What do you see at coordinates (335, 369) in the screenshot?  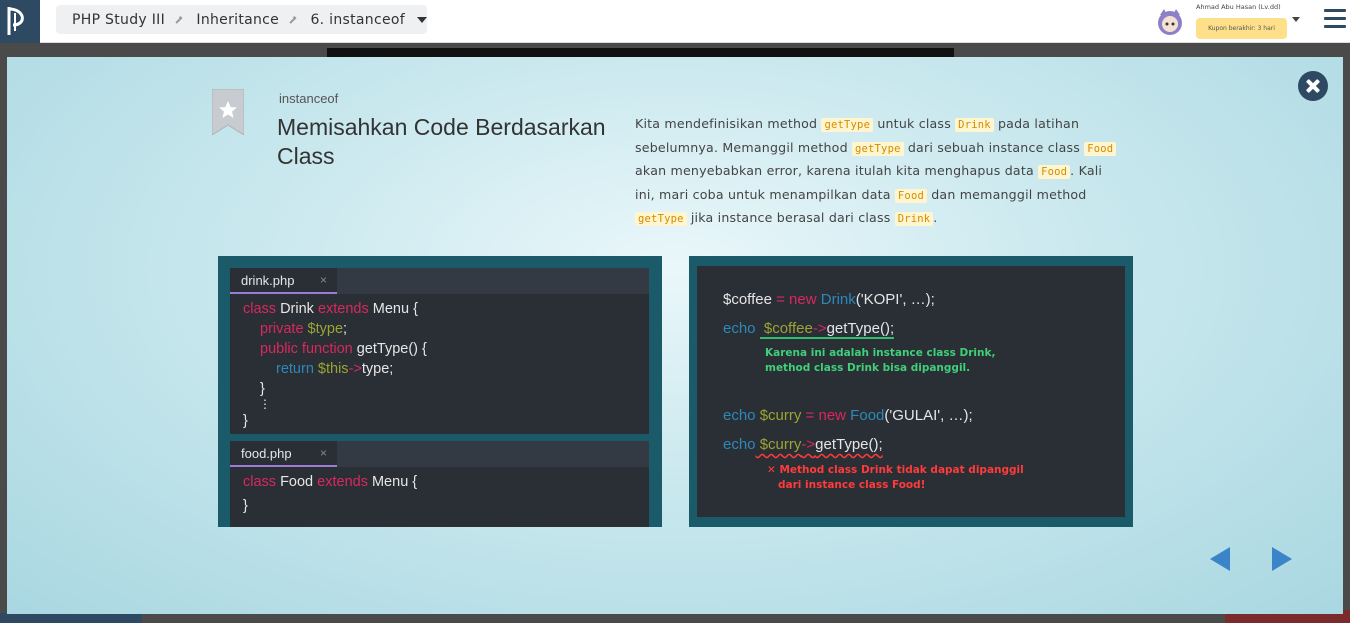 I see `code-line: return $this->type;` at bounding box center [335, 369].